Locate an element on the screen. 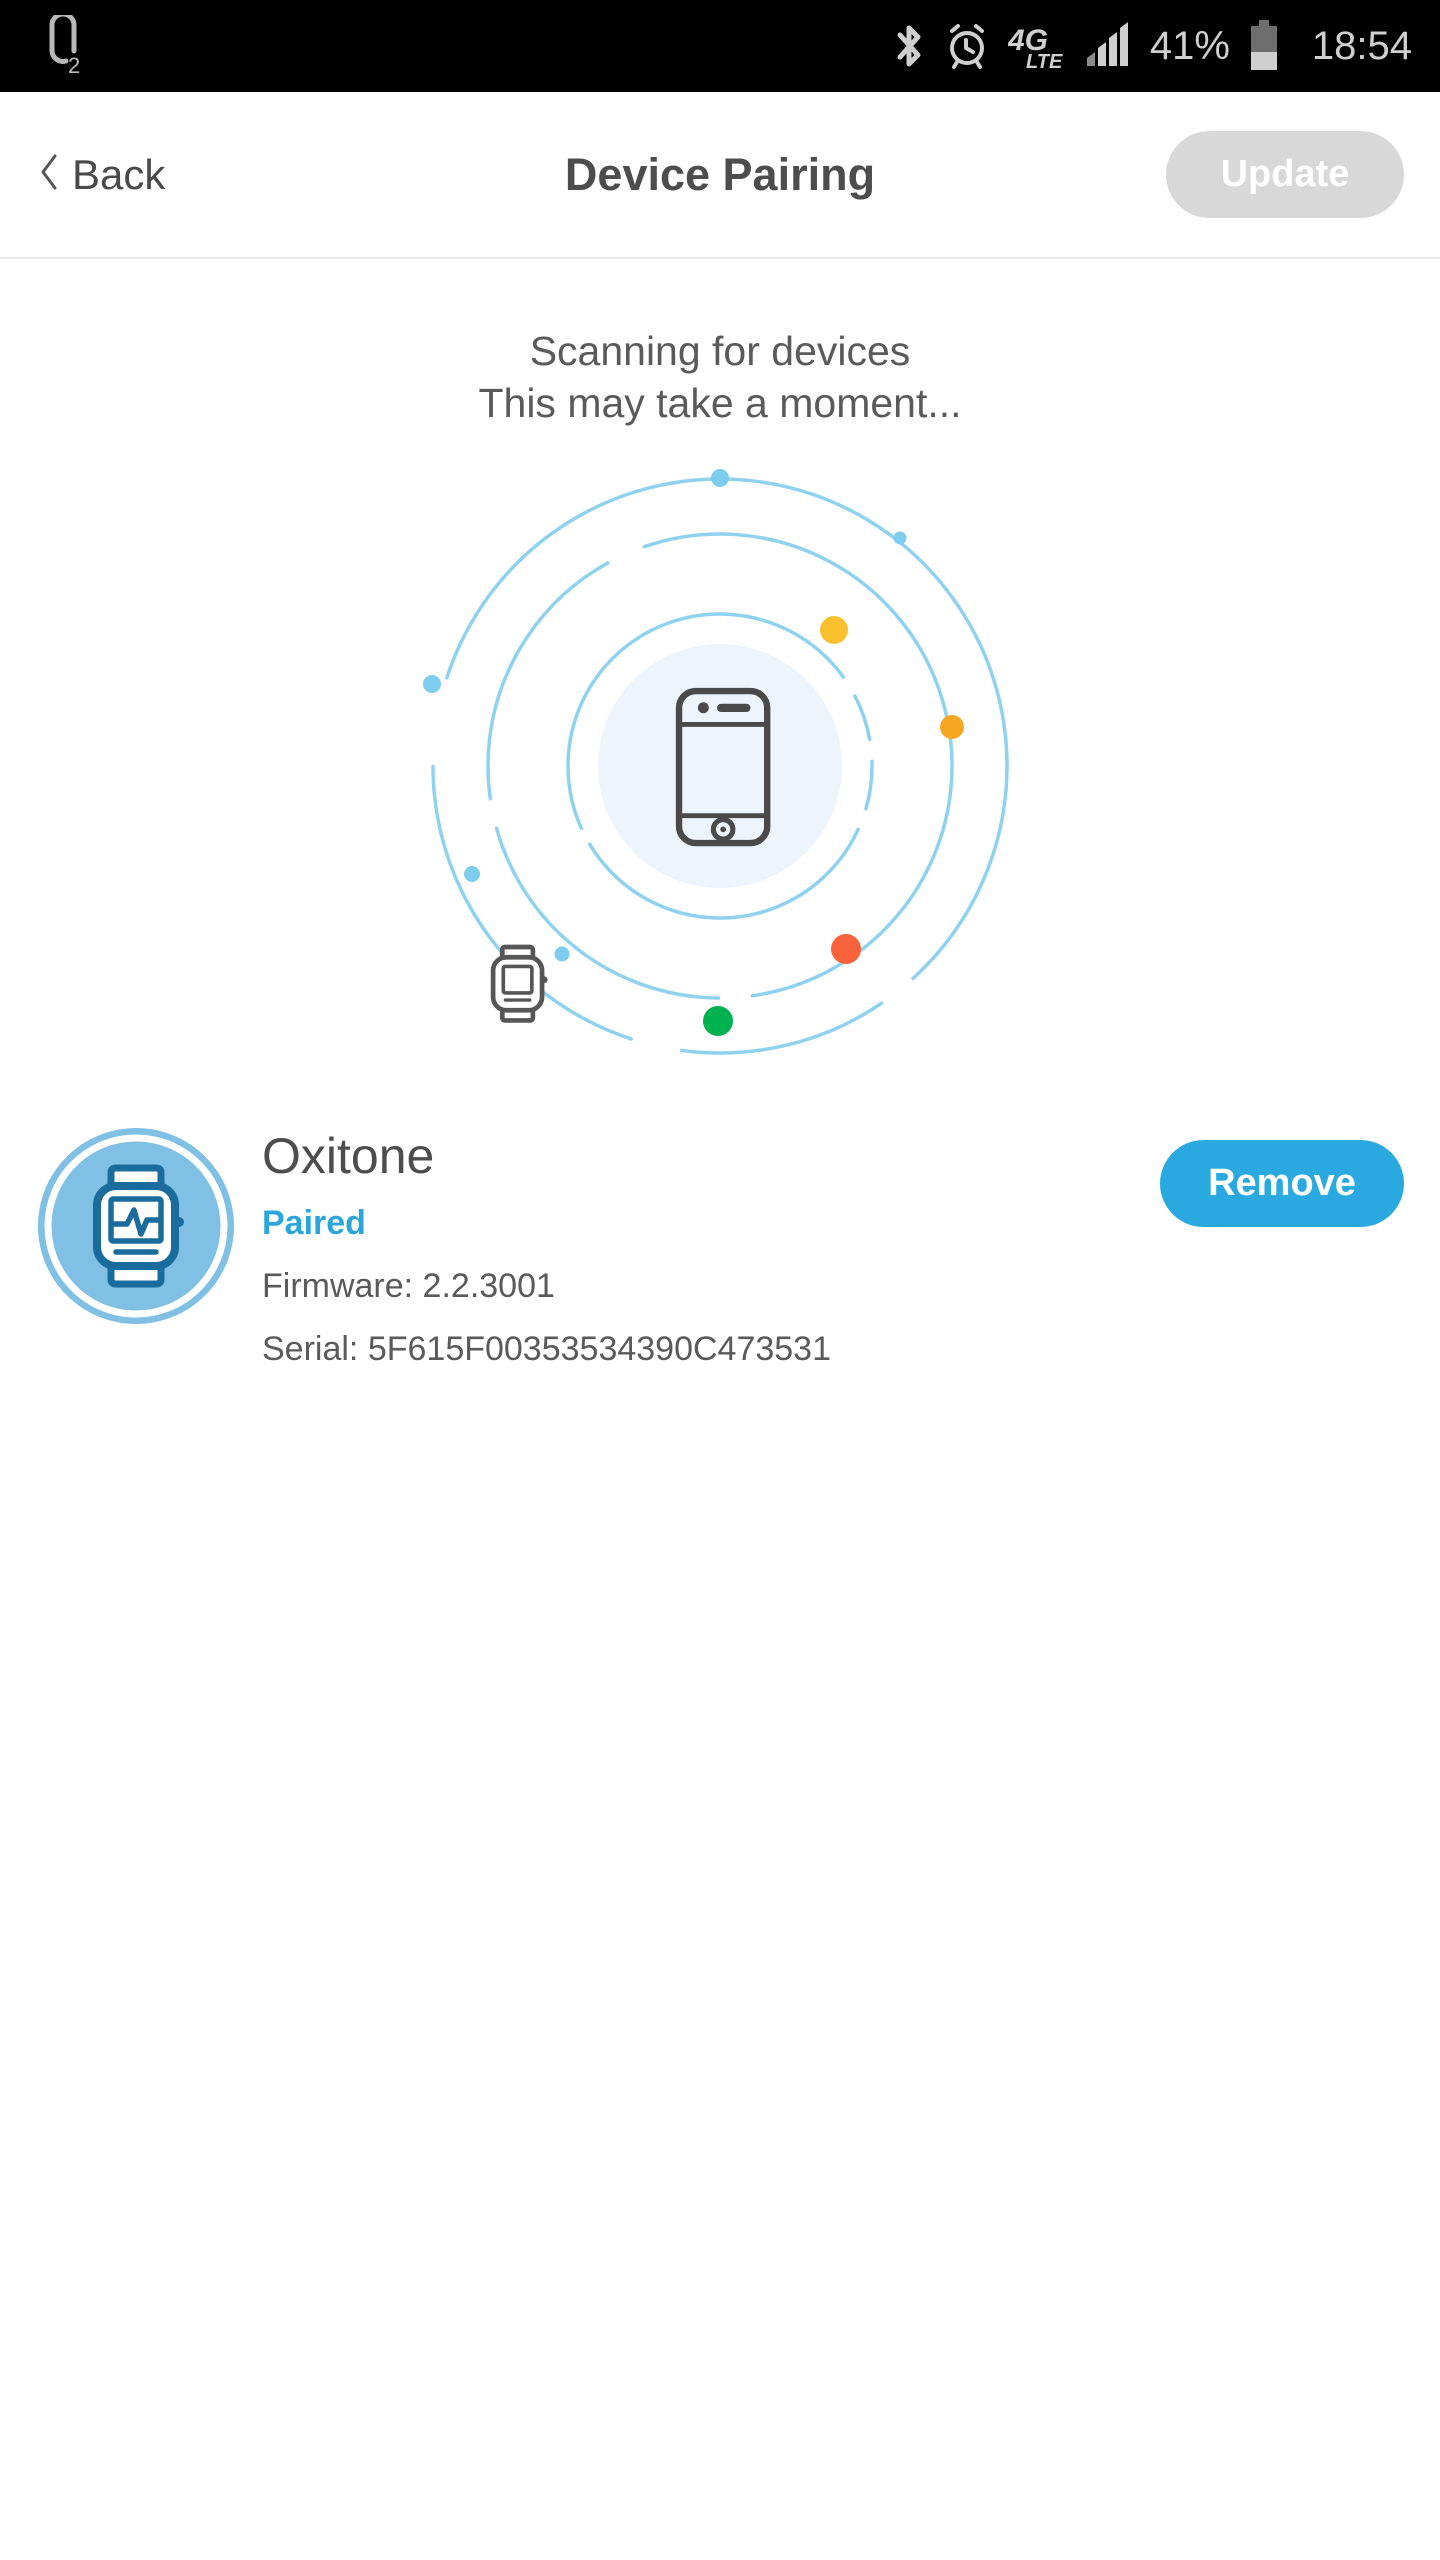 This screenshot has width=1440, height=2560. alarm-clock-icon is located at coordinates (967, 46).